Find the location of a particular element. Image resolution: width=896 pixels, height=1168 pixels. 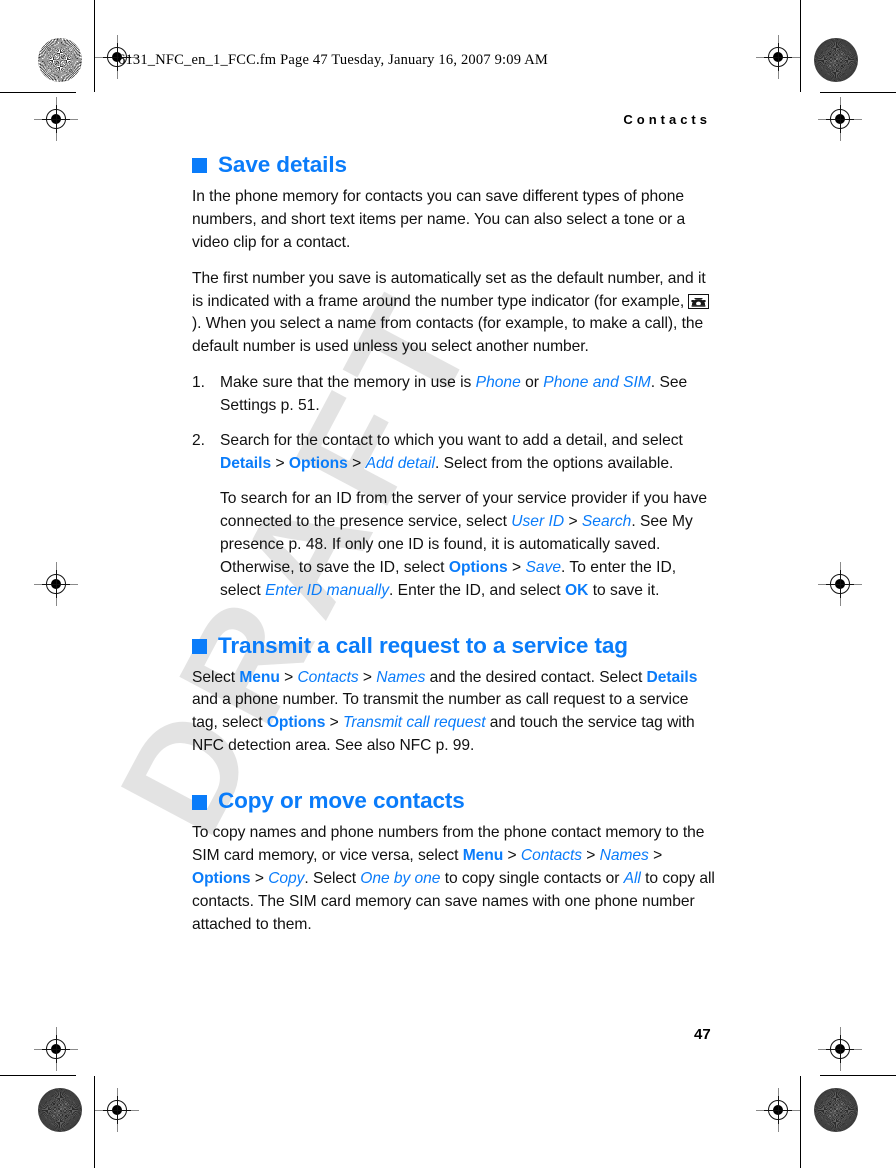

step-2-command-details: Details is located at coordinates (246, 464).